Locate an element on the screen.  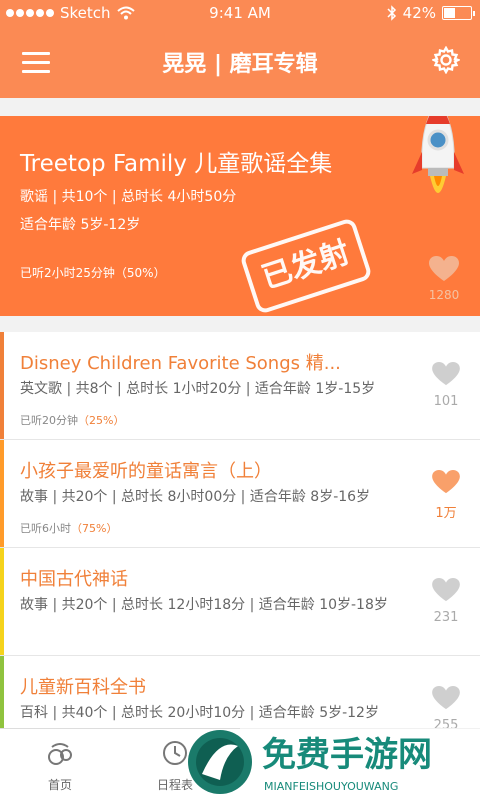
watermark-subtext: MIANFEISHOUYOUWANG is located at coordinates (331, 786).